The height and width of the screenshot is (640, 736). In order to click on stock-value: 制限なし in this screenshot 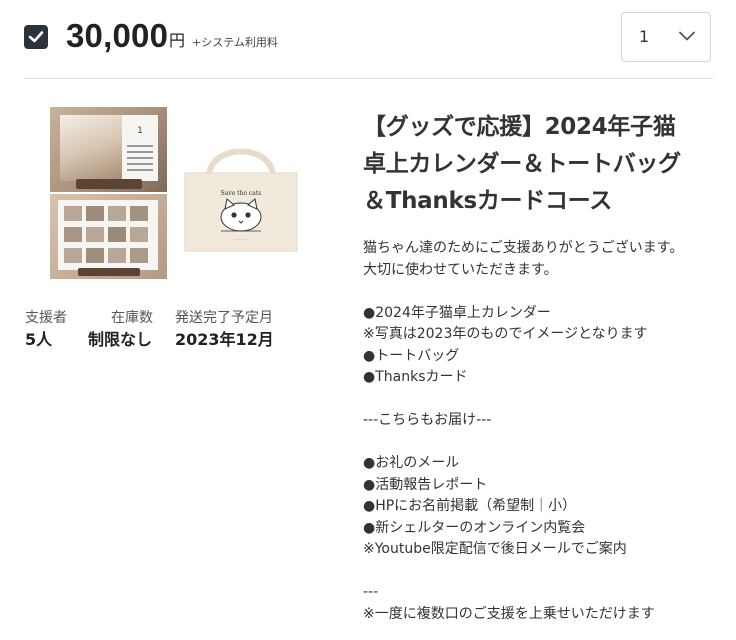, I will do `click(120, 339)`.